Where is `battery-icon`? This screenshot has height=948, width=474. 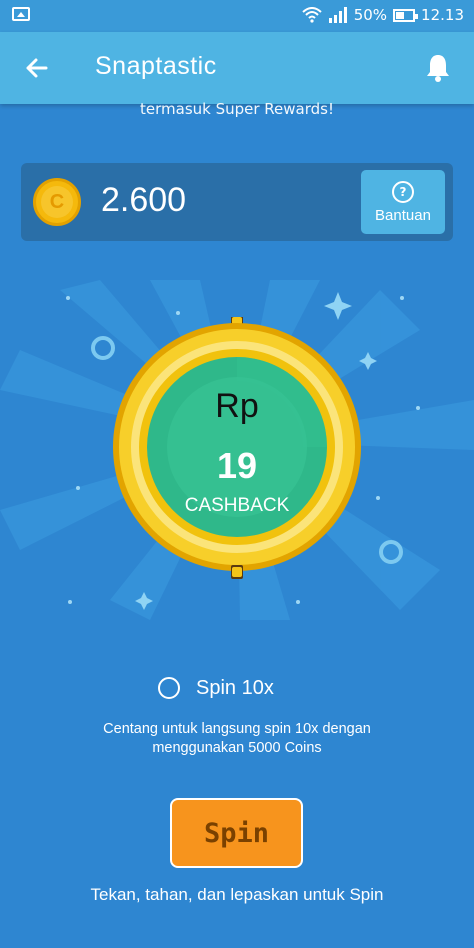 battery-icon is located at coordinates (406, 15).